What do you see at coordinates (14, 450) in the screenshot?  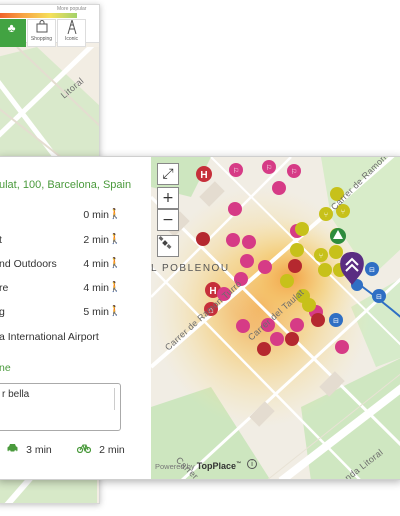 I see `car-icon` at bounding box center [14, 450].